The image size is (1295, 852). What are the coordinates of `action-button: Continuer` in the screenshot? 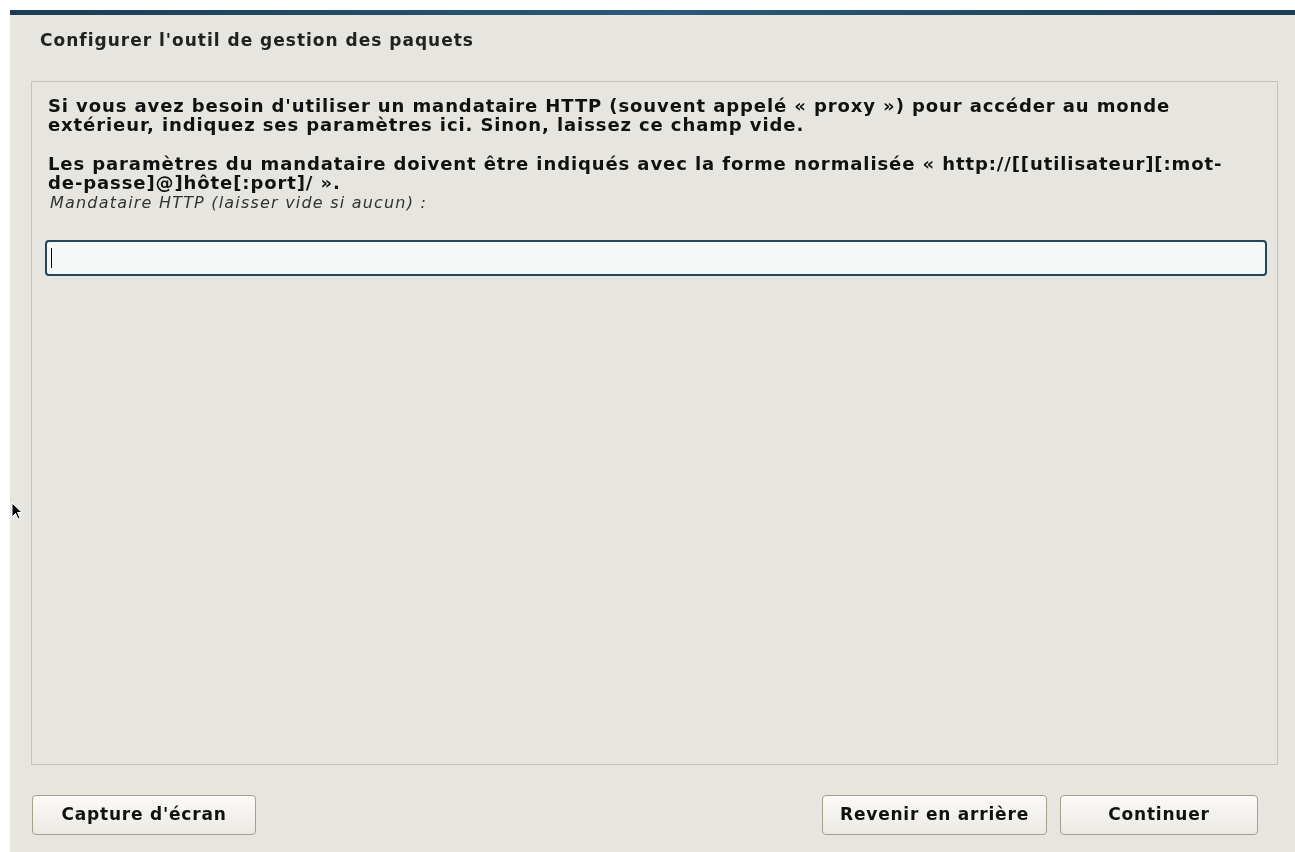 It's located at (1159, 815).